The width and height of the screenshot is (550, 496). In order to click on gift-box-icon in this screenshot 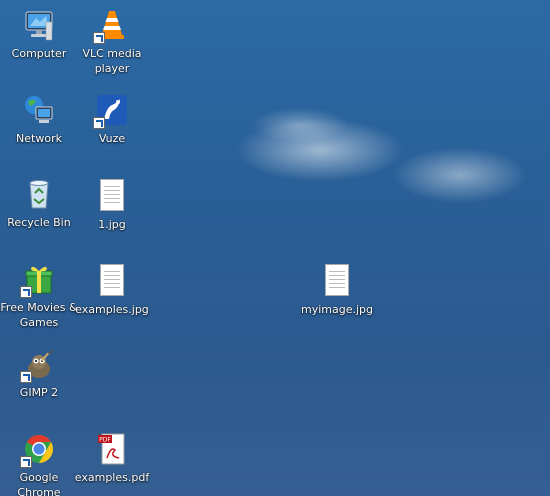, I will do `click(38, 280)`.